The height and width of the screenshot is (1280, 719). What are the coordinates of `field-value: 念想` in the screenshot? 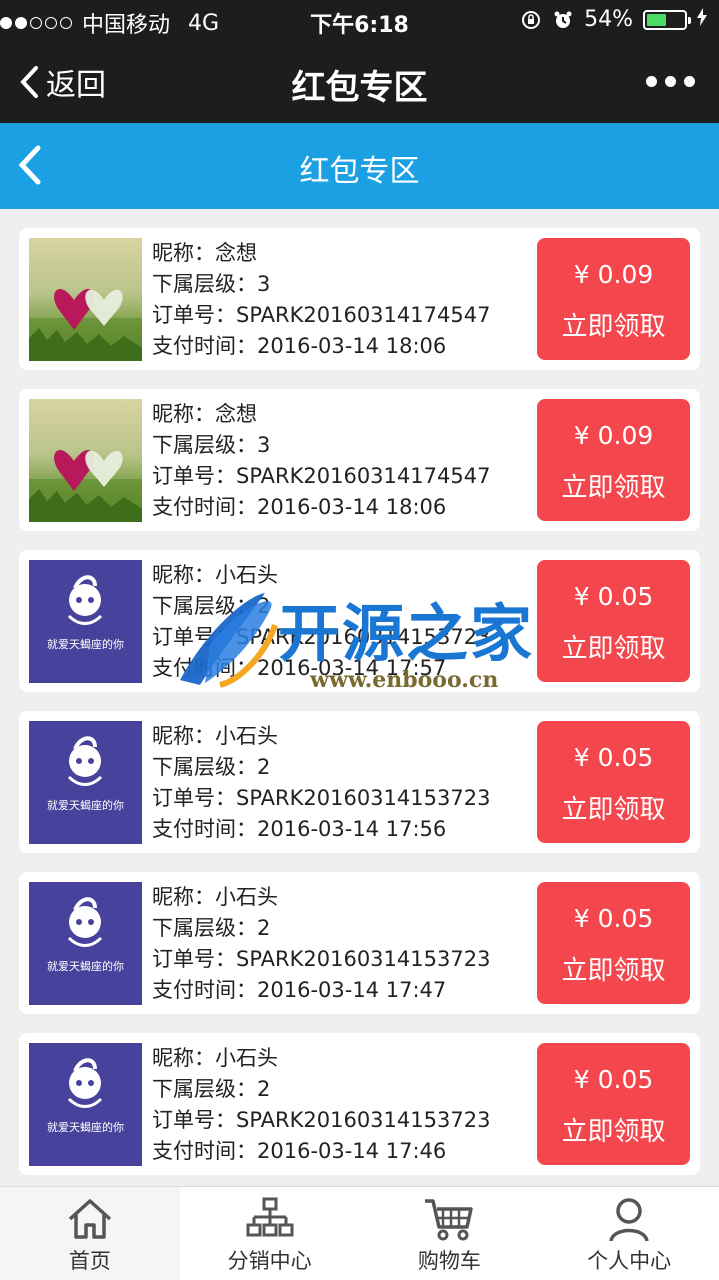 It's located at (236, 253).